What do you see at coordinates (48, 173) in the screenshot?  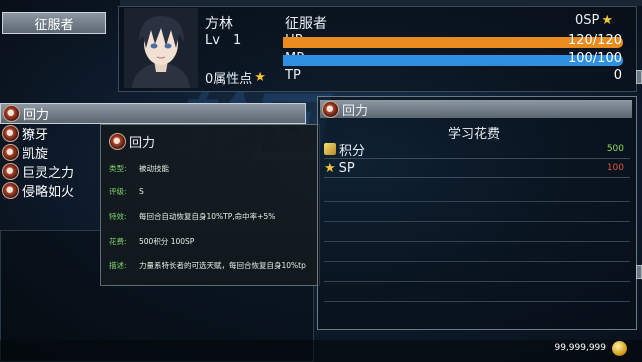 I see `skill-label: 巨灵之力` at bounding box center [48, 173].